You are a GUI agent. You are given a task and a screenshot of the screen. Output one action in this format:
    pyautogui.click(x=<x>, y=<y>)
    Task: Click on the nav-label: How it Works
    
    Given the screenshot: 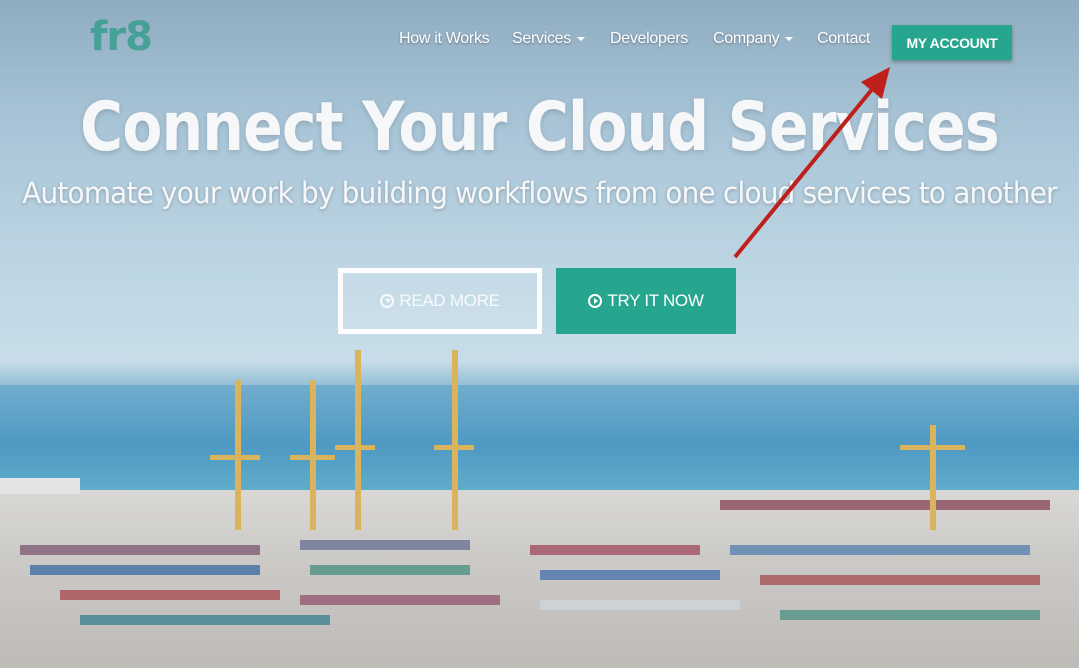 What is the action you would take?
    pyautogui.click(x=444, y=38)
    